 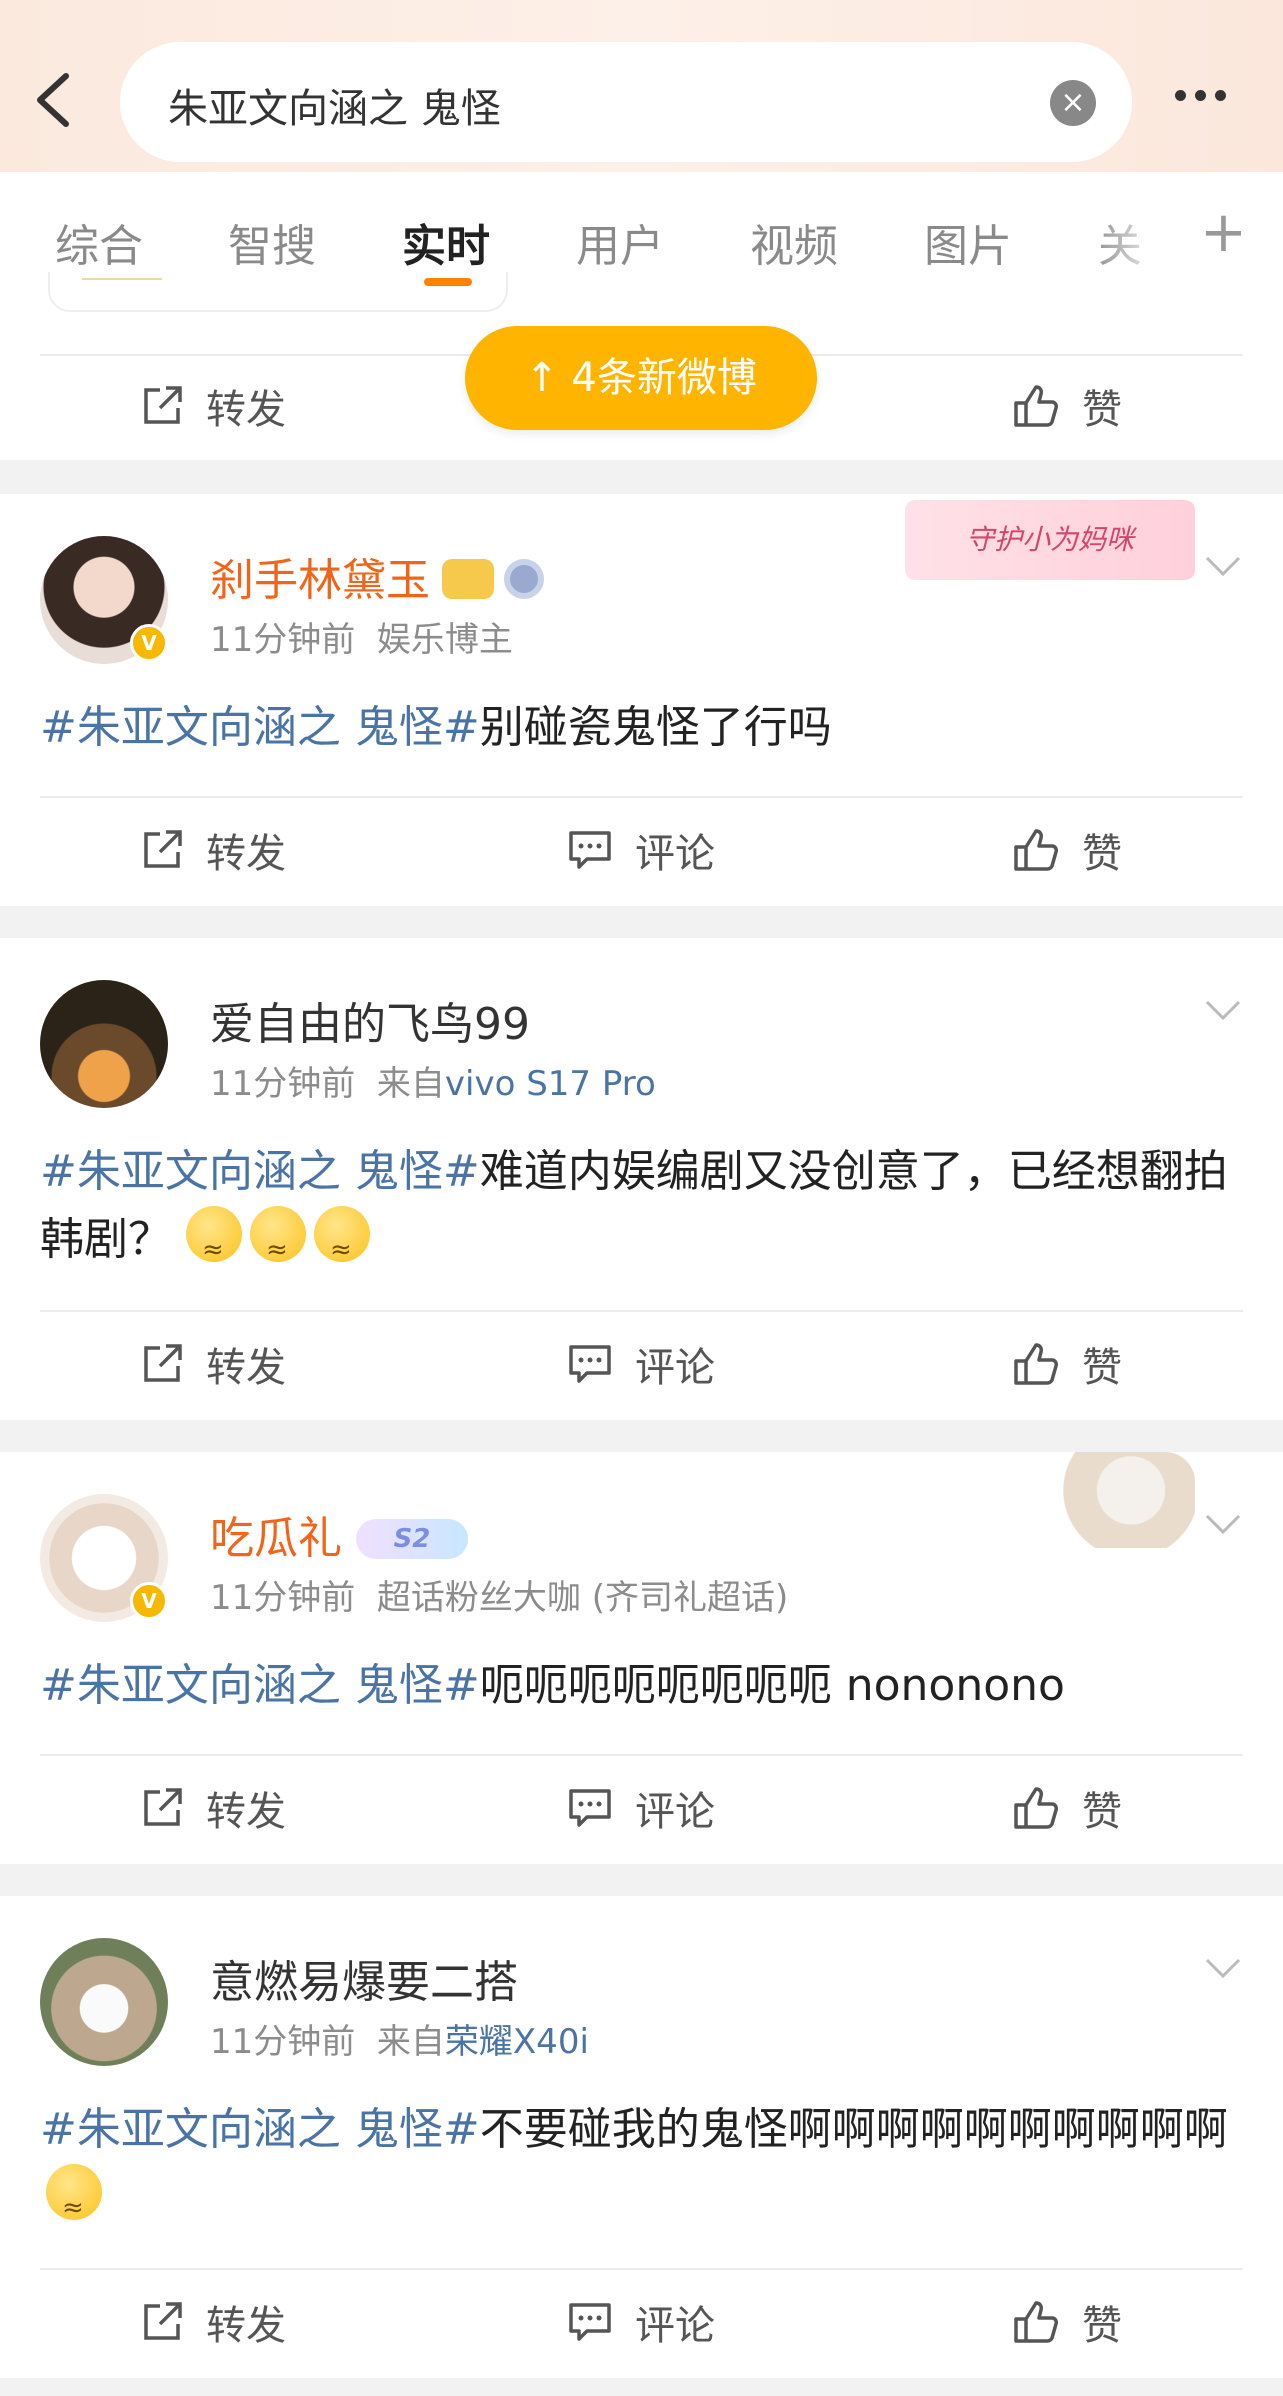 I want to click on tab-comprehensive: 综合, so click(x=99, y=242).